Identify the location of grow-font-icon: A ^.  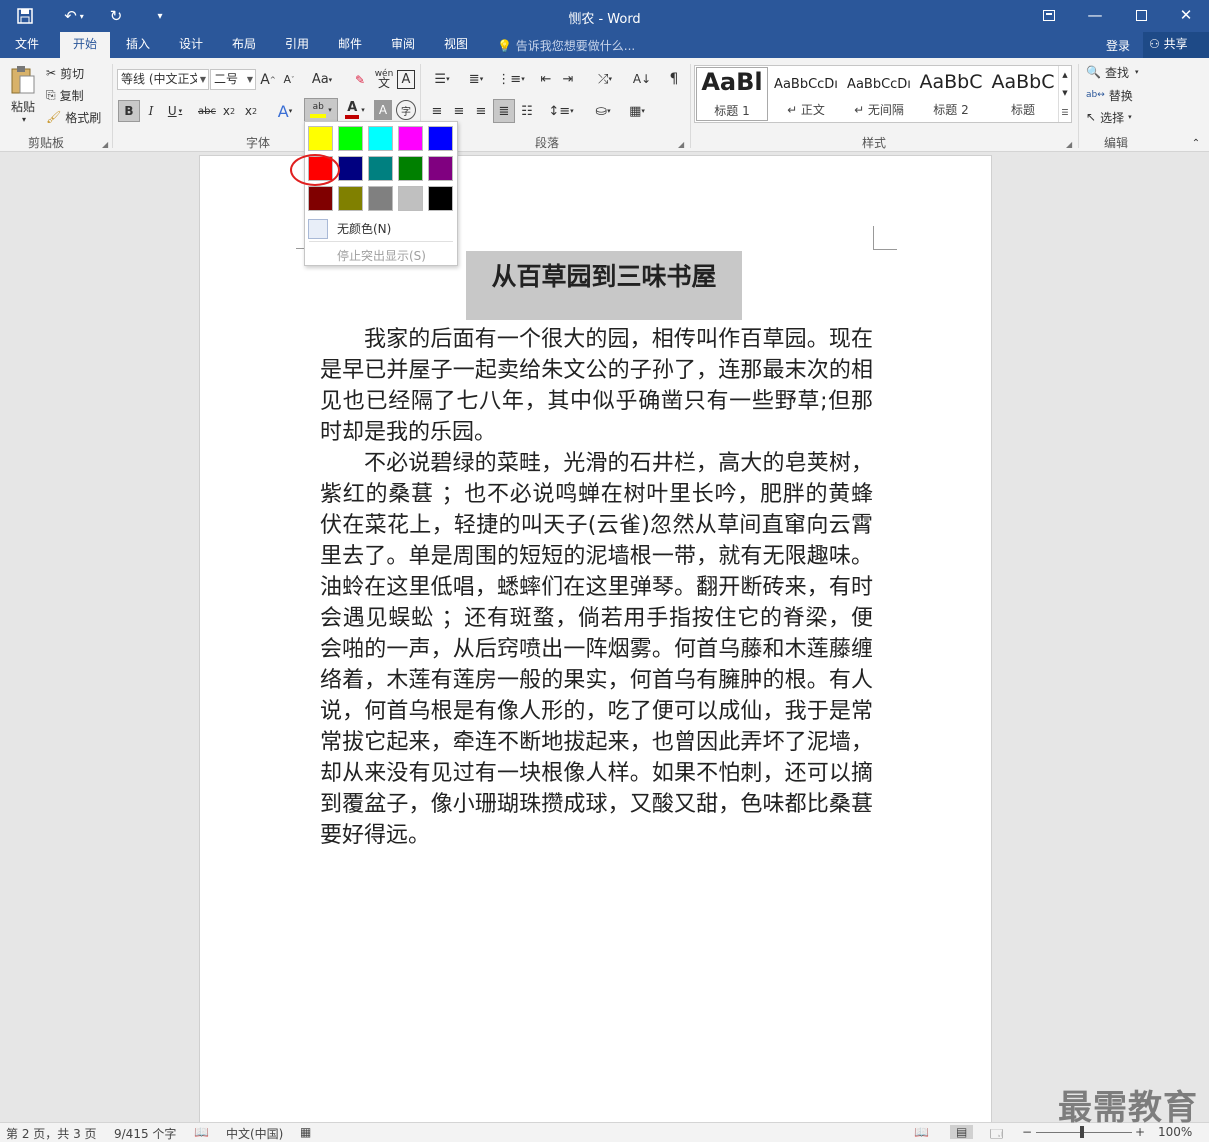
(268, 79).